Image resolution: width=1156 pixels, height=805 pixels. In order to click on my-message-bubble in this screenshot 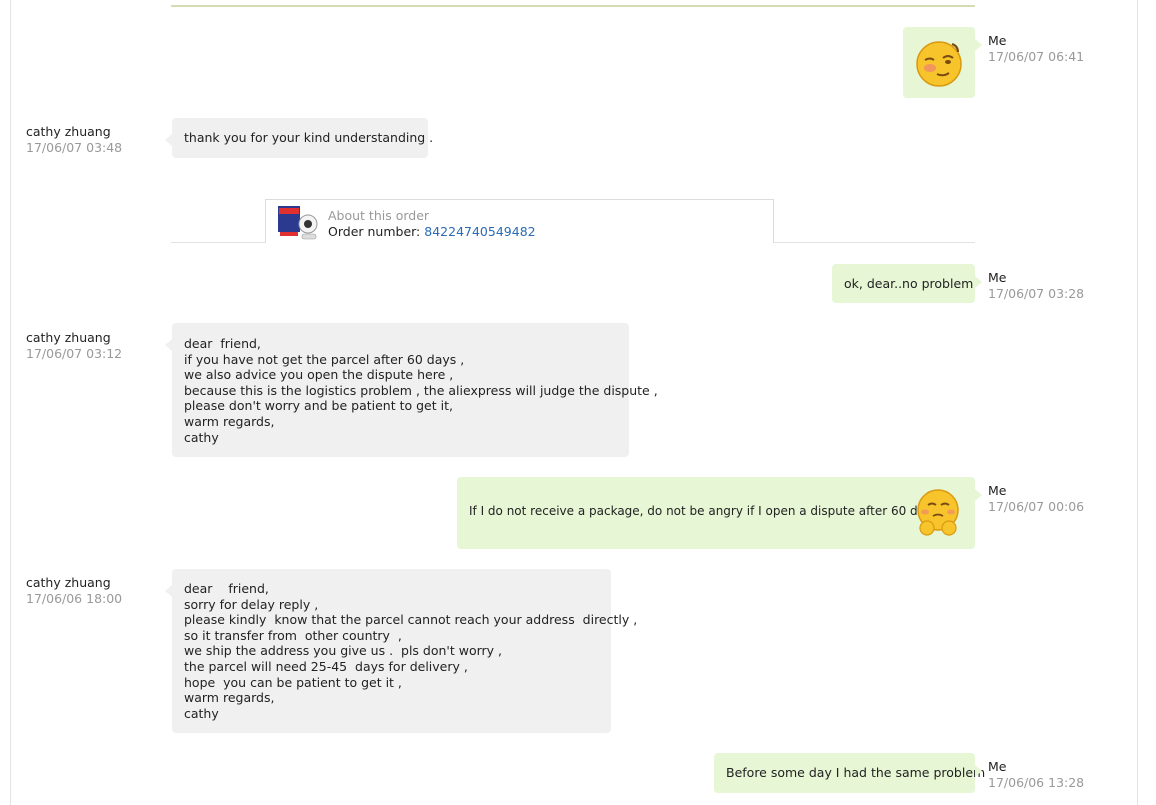, I will do `click(942, 62)`.